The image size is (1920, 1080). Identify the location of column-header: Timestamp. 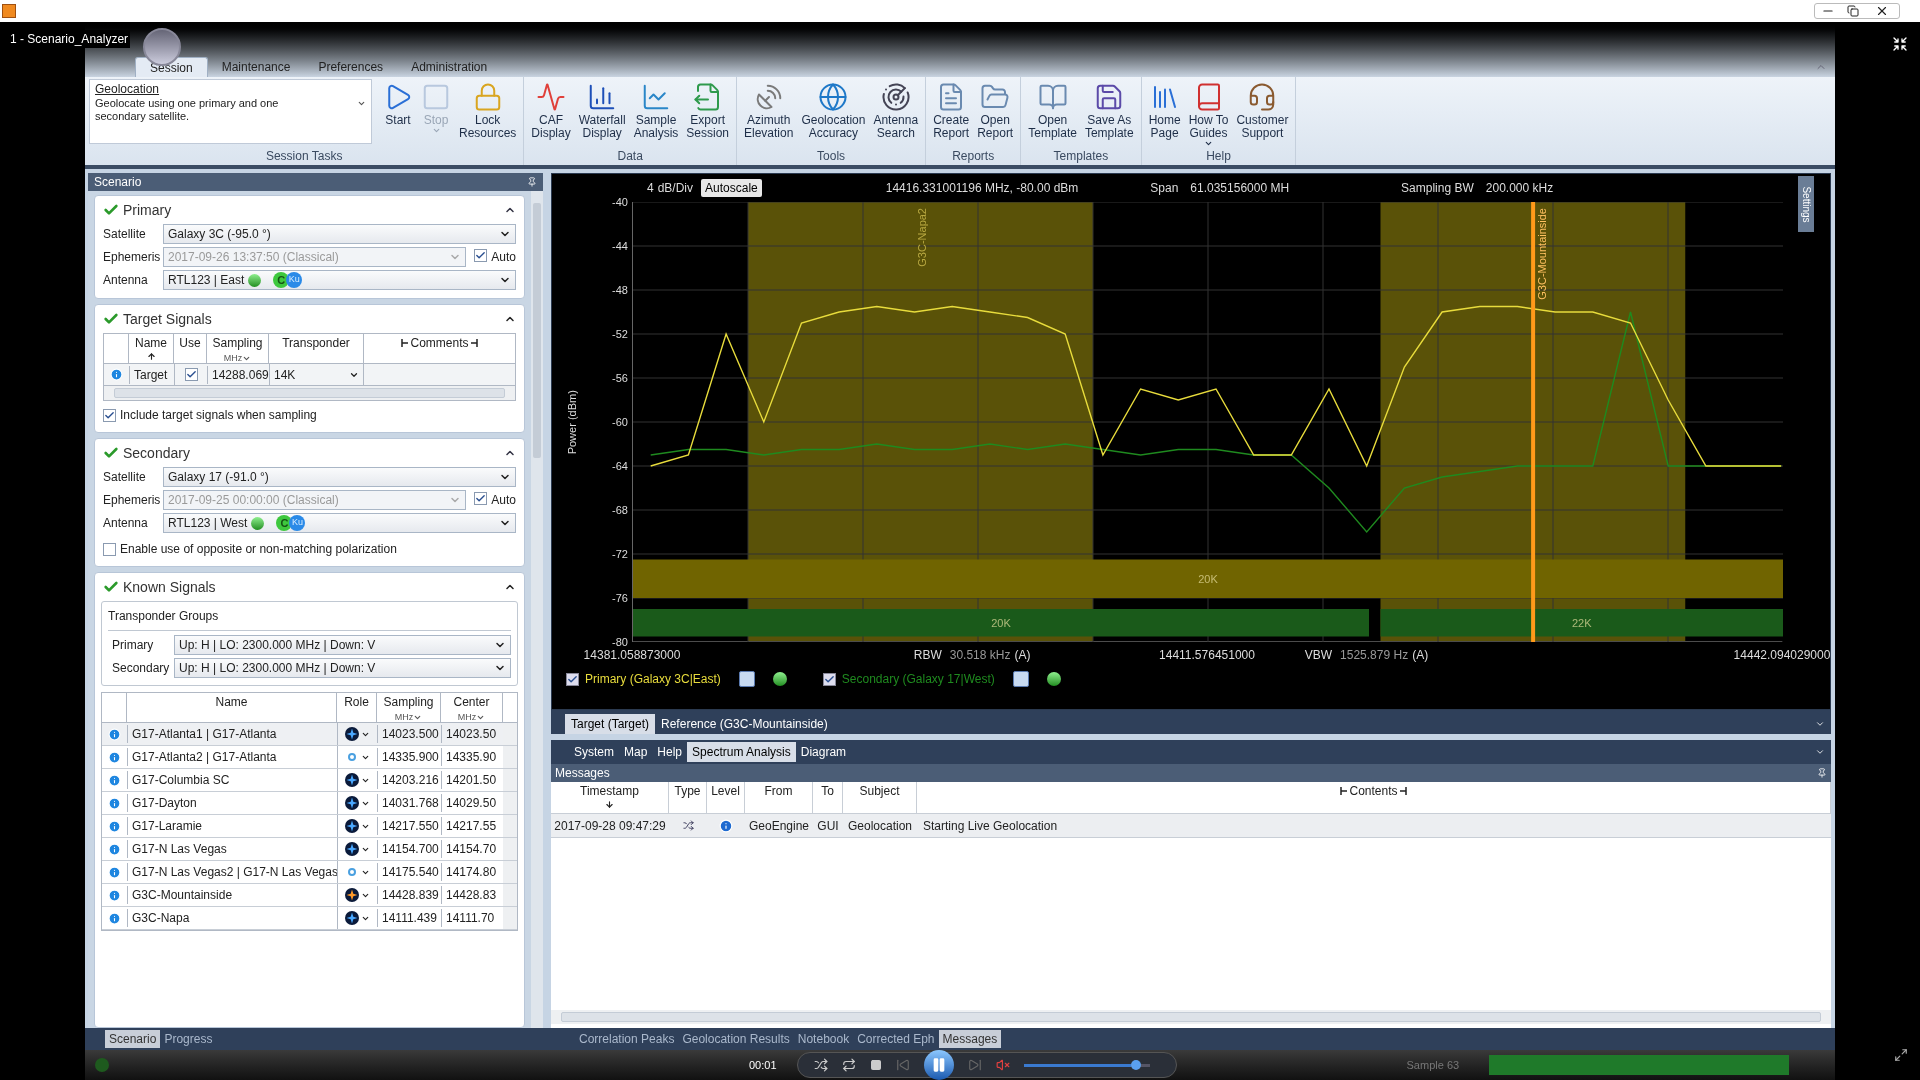
(610, 797).